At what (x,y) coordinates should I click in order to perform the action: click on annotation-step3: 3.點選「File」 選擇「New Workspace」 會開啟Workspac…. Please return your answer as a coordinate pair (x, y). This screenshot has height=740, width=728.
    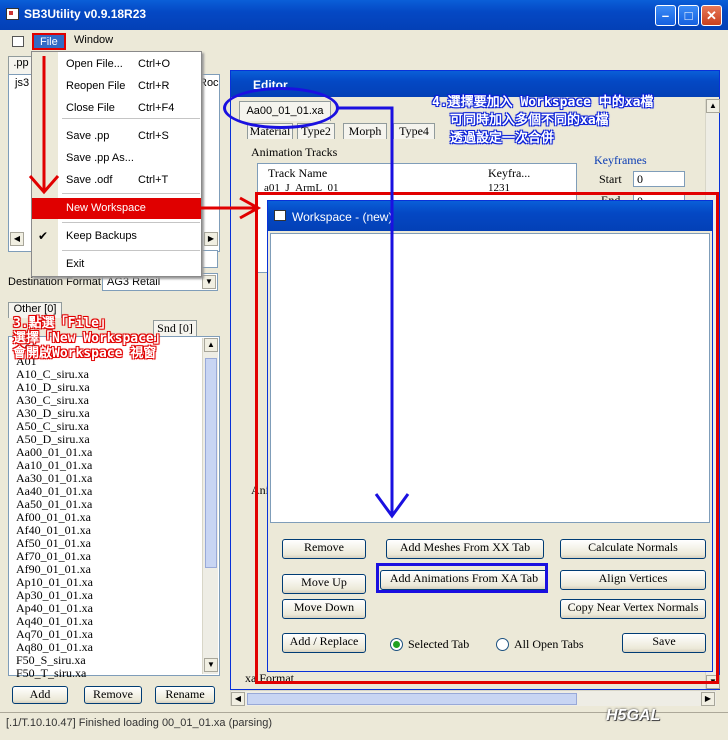
    Looking at the image, I should click on (90, 338).